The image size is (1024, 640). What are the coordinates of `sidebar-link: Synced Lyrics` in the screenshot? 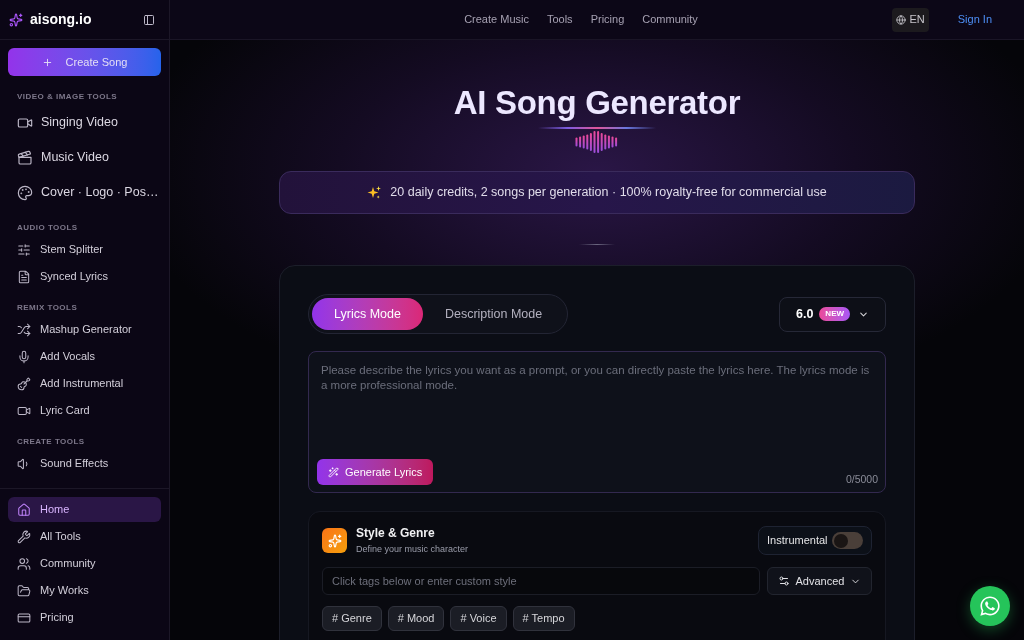 It's located at (84, 276).